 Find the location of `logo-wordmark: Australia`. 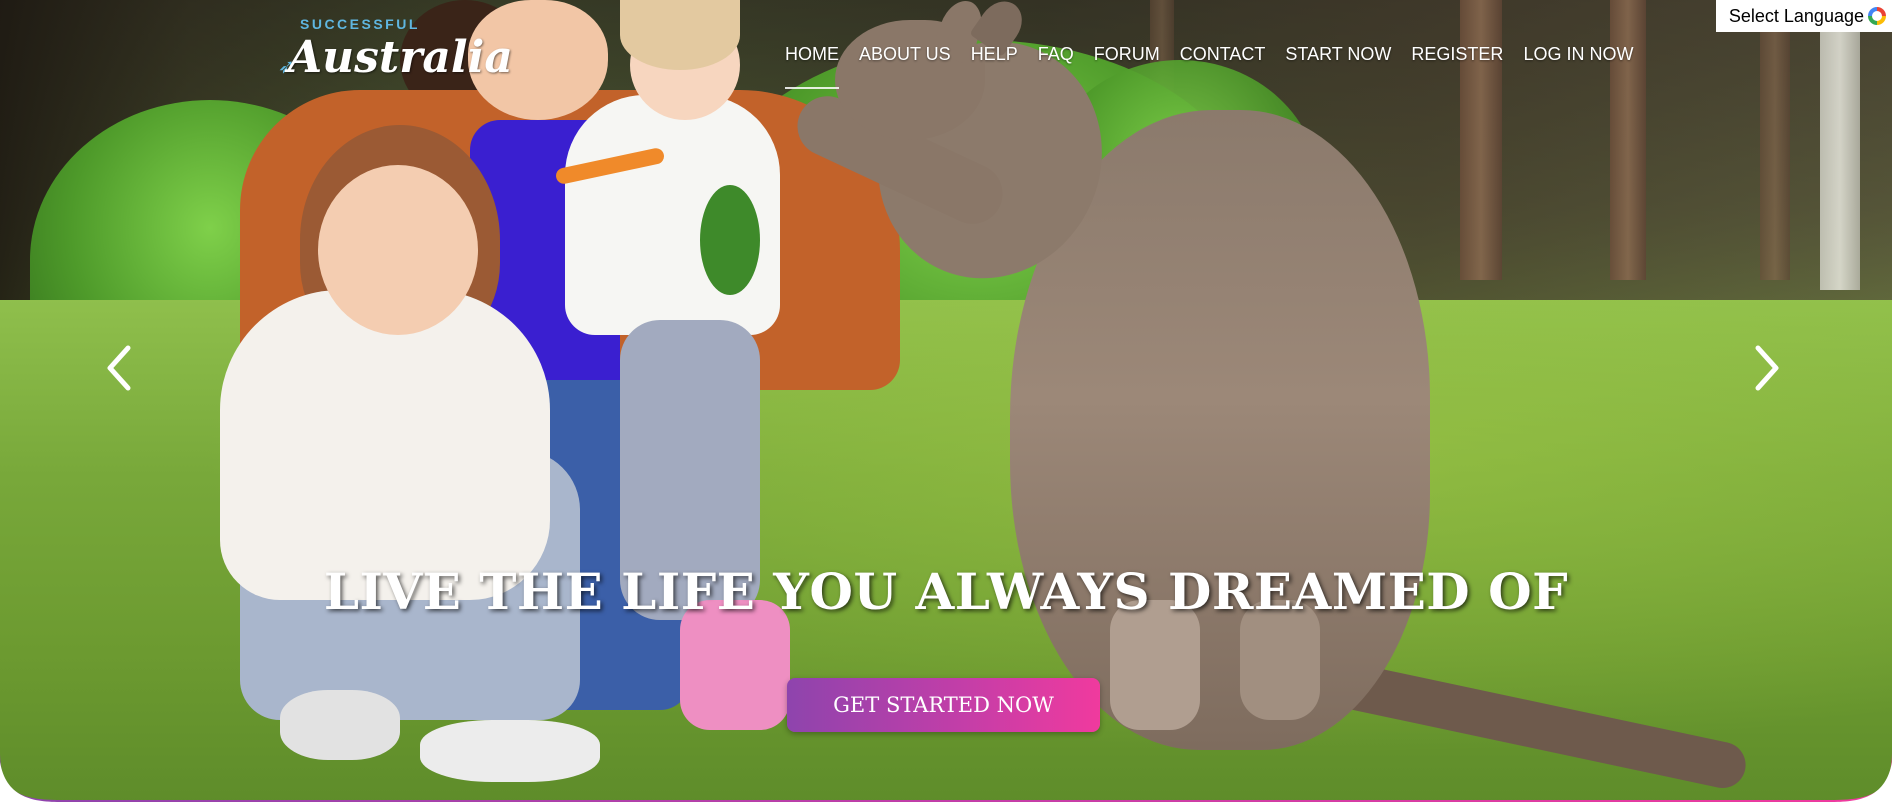

logo-wordmark: Australia is located at coordinates (400, 57).